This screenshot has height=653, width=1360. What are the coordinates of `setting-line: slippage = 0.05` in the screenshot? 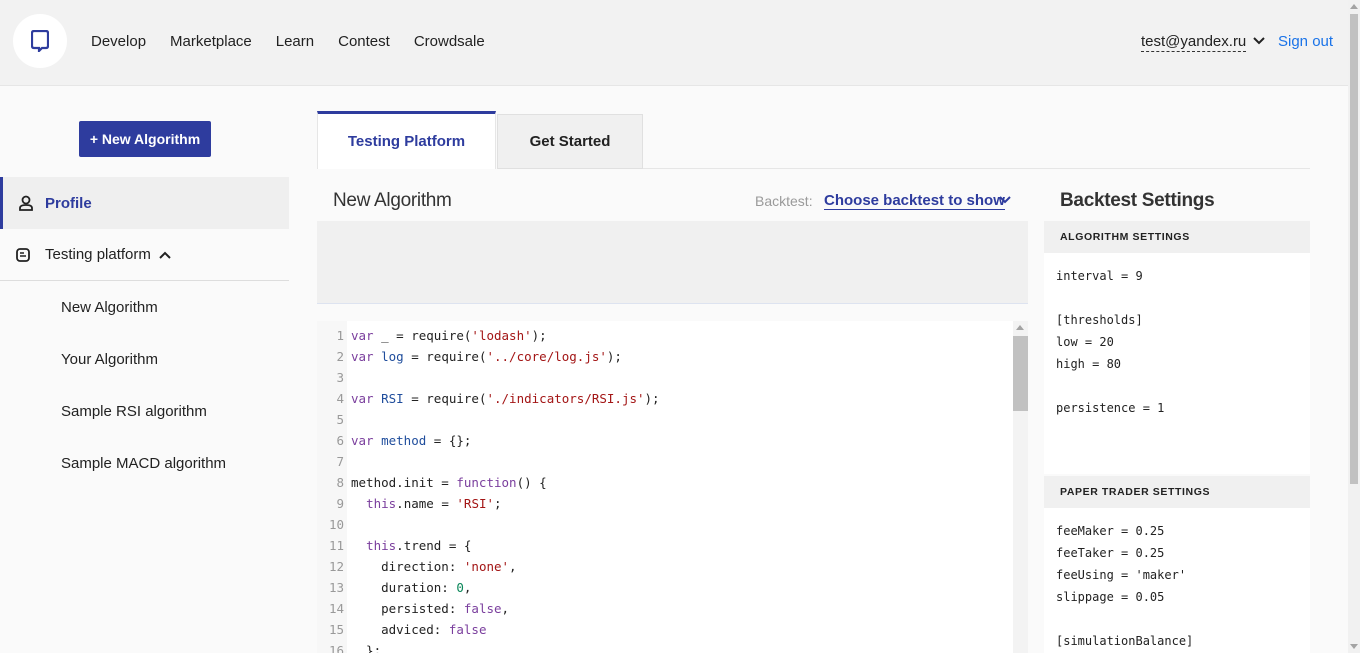 It's located at (1110, 597).